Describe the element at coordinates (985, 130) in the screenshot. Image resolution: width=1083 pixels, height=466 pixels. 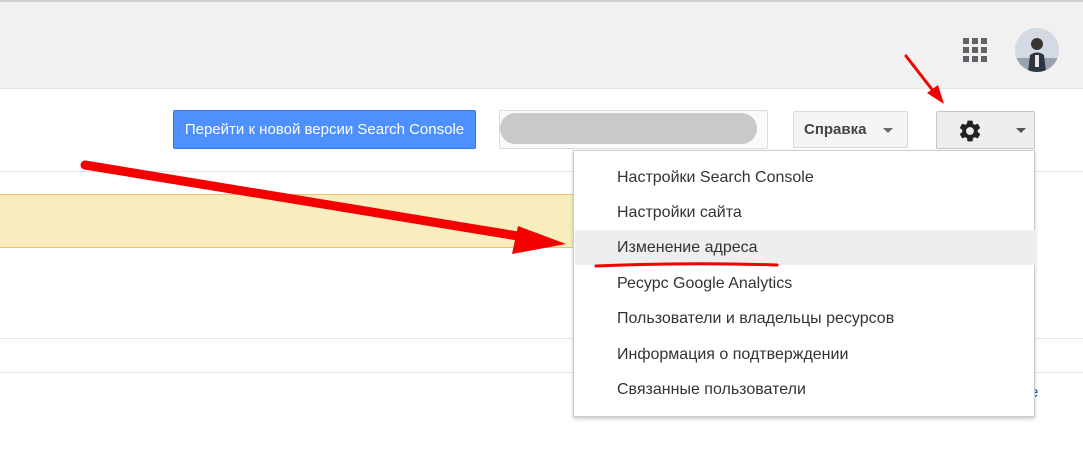
I see `settings-gear-button` at that location.